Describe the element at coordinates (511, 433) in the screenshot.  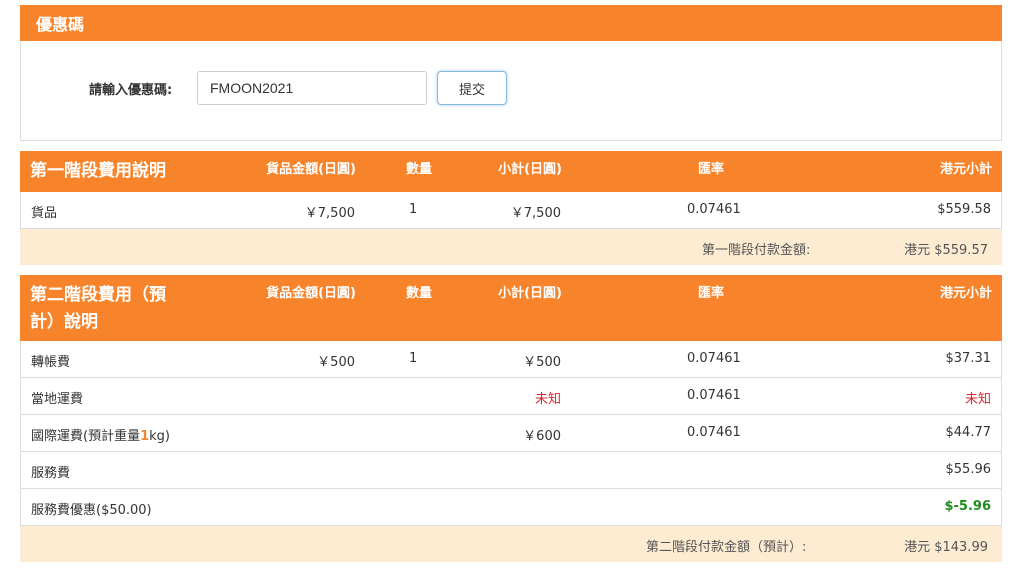
I see `table-row: 國際運費(預計重量1kg) ￥600 0.07461 $44.77` at that location.